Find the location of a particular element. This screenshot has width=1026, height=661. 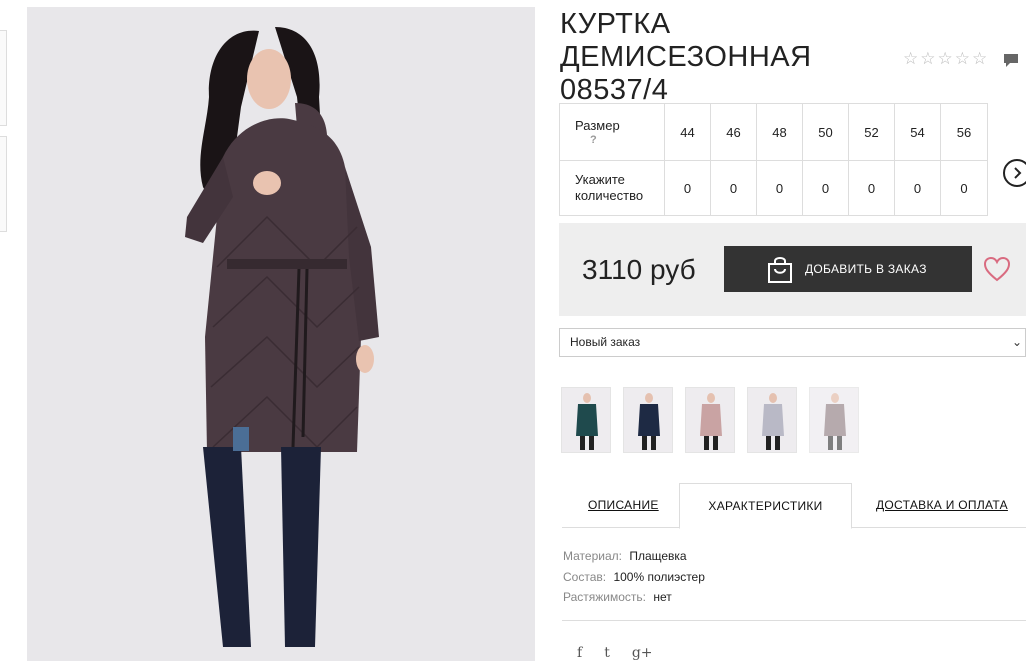

size-help-icon: ? is located at coordinates (619, 140).